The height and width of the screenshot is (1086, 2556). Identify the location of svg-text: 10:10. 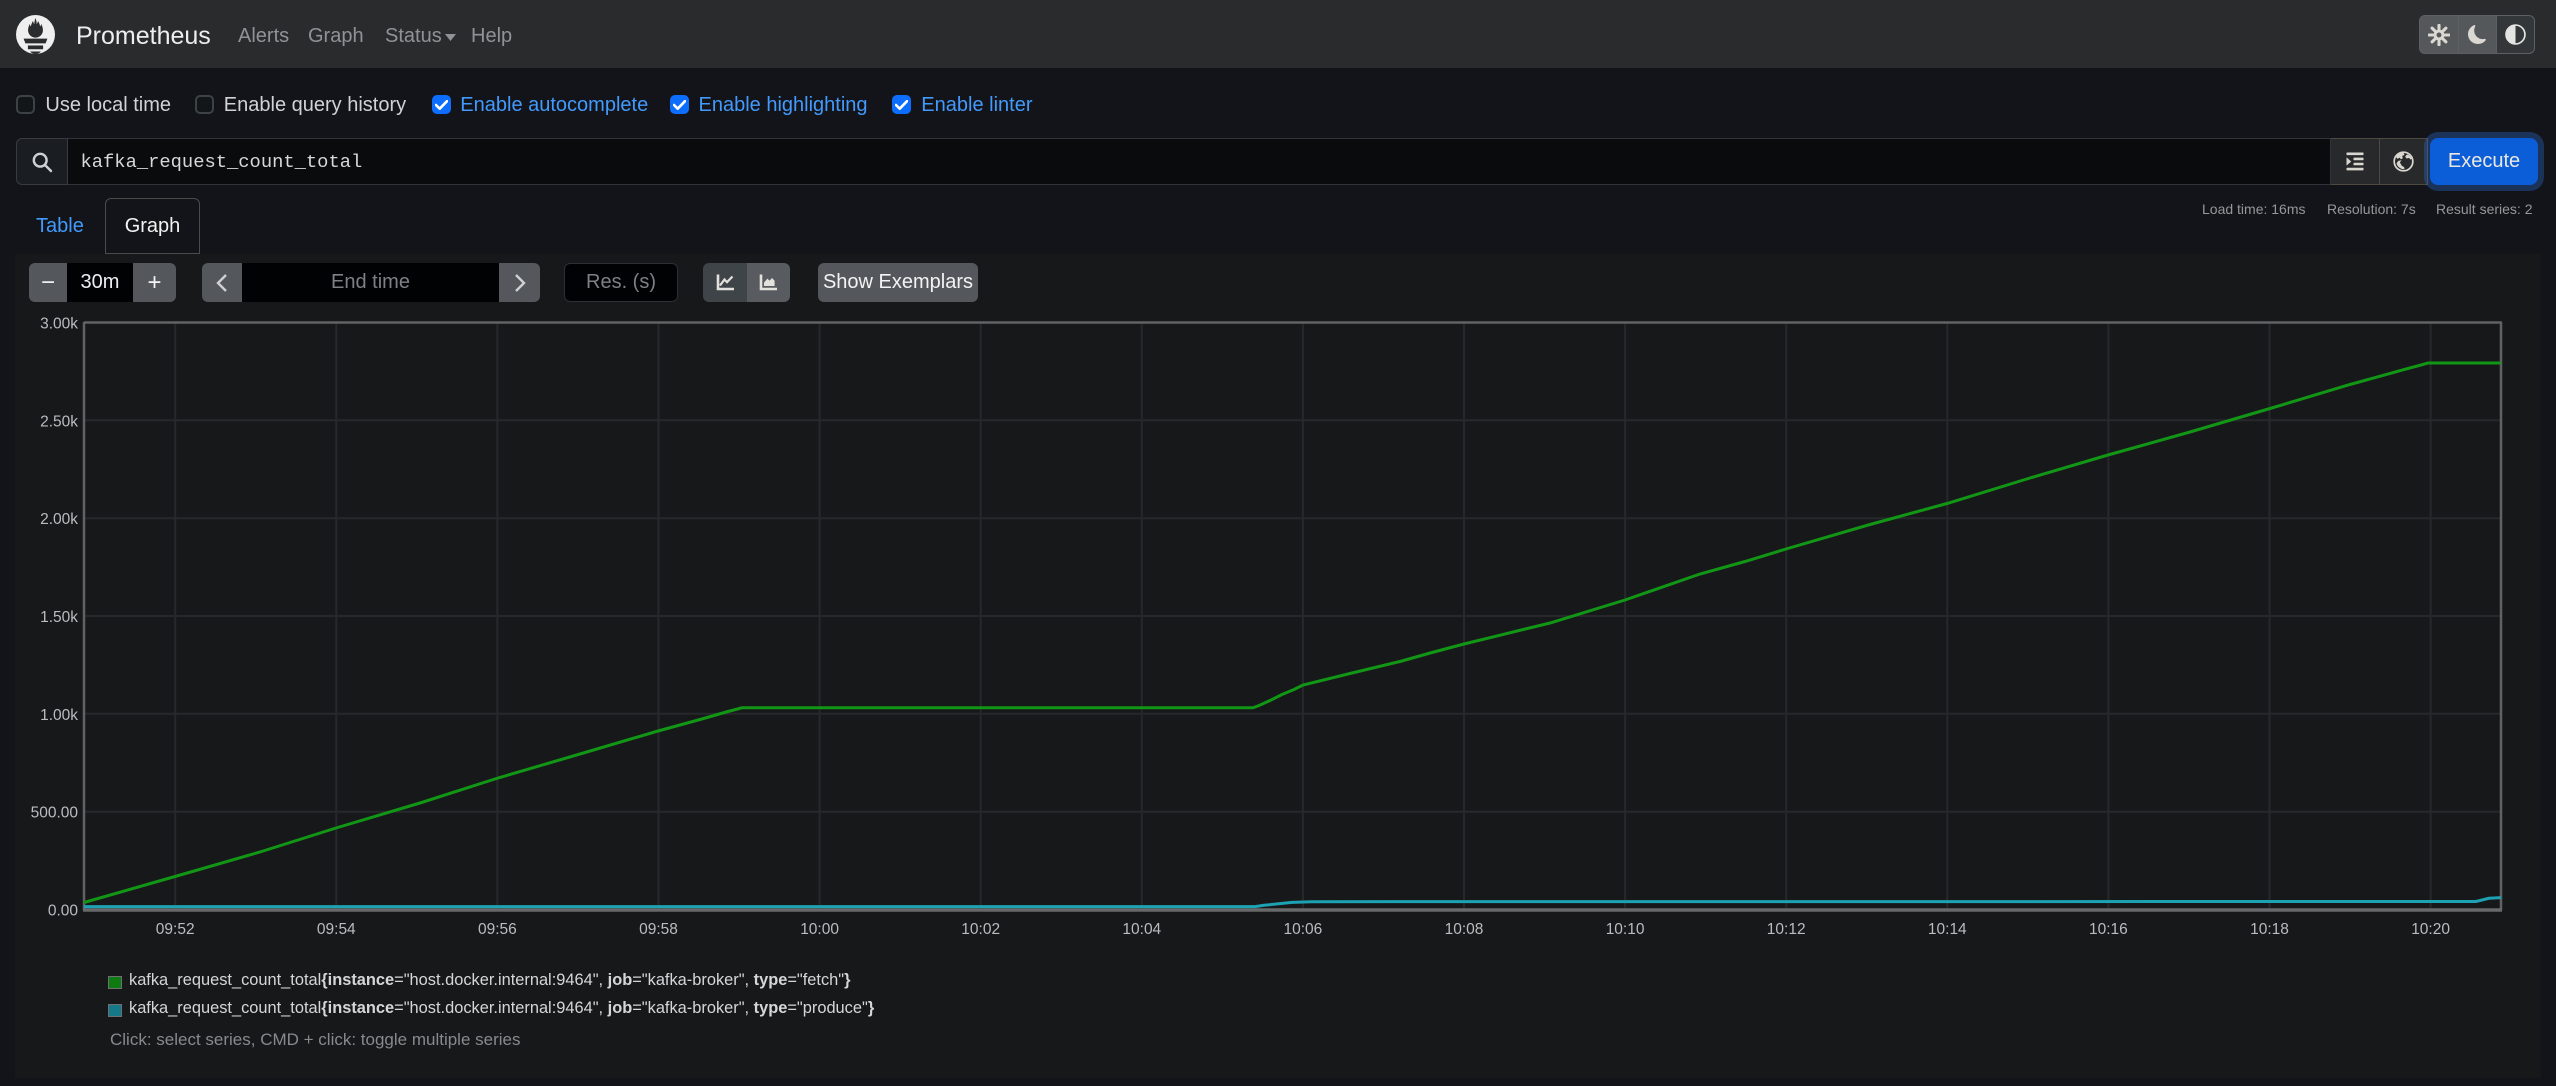
(1625, 929).